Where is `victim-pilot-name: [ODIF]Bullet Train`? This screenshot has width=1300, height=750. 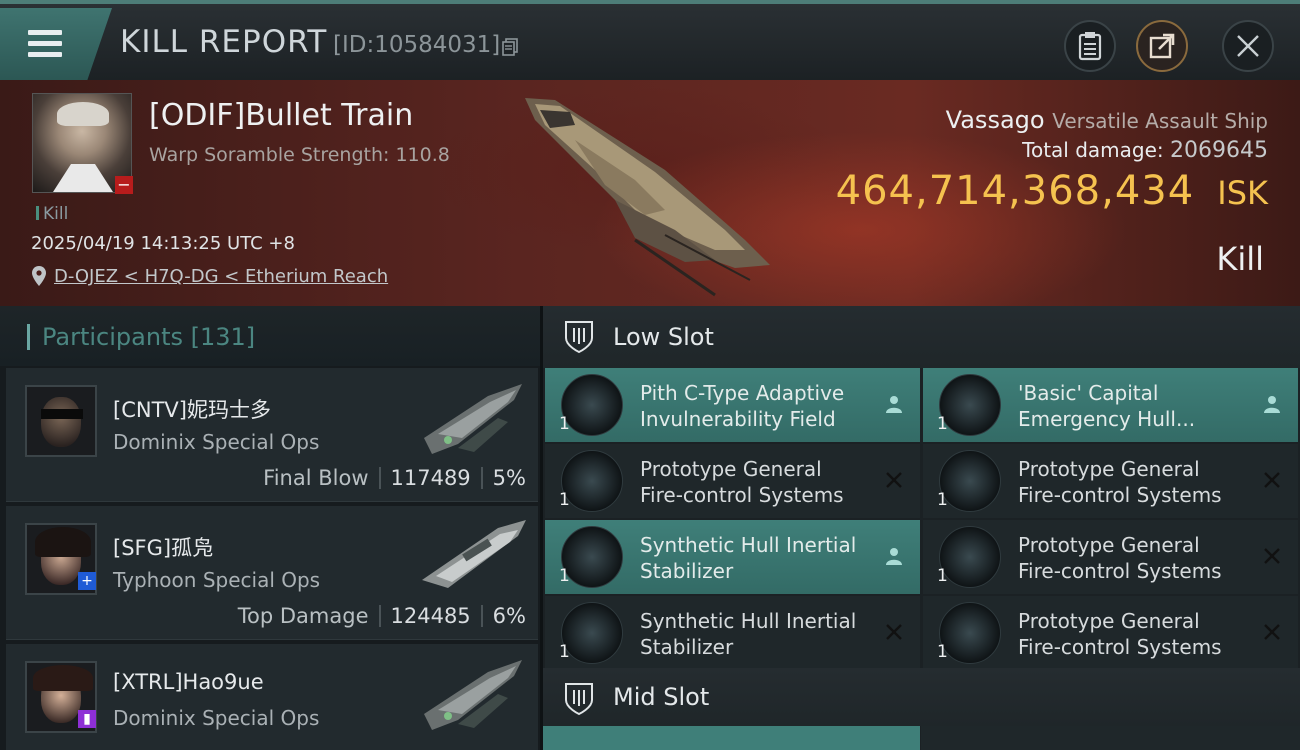
victim-pilot-name: [ODIF]Bullet Train is located at coordinates (281, 115).